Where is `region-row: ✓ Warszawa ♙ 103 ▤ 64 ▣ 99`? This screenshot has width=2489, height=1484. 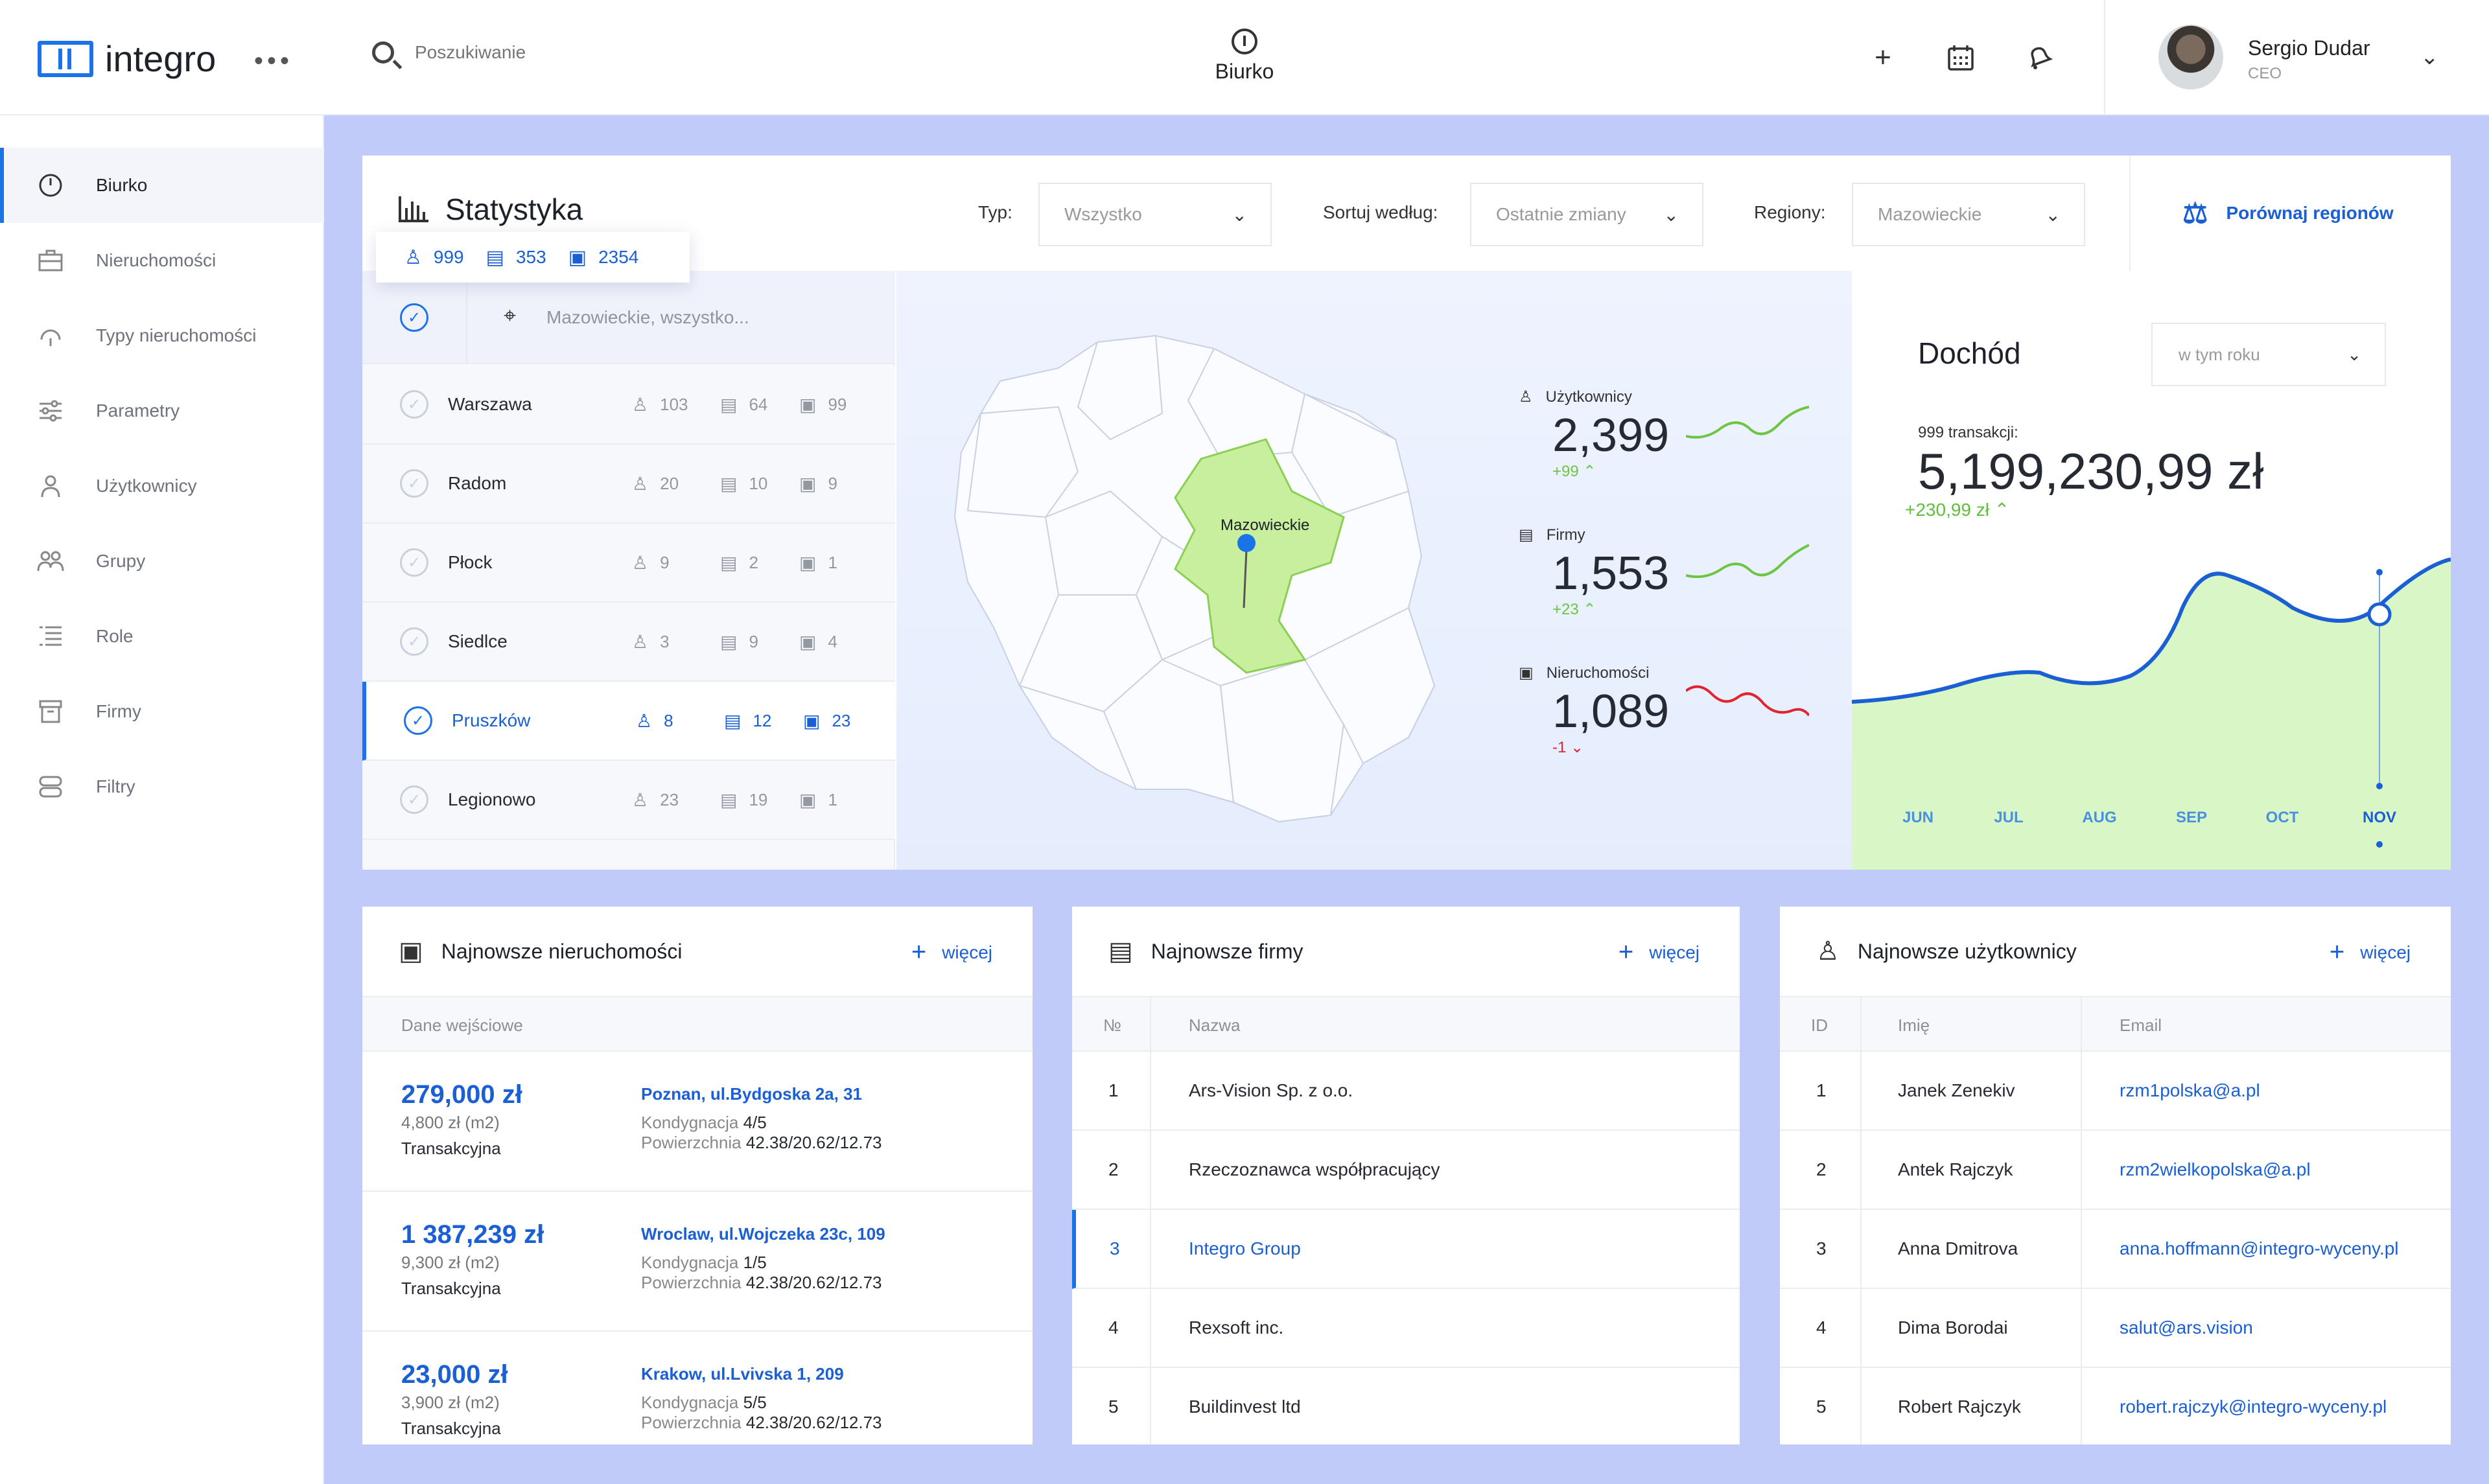
region-row: ✓ Warszawa ♙ 103 ▤ 64 ▣ 99 is located at coordinates (628, 405).